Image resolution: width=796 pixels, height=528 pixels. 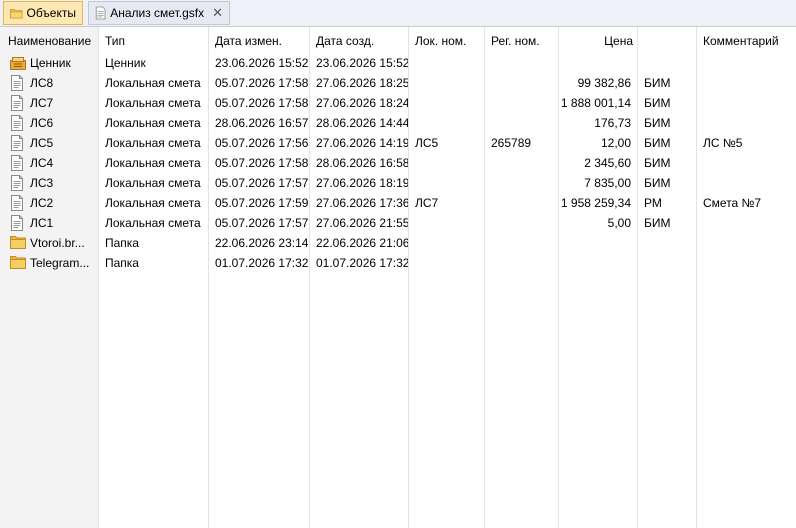 What do you see at coordinates (125, 63) in the screenshot?
I see `cell-type: Ценник` at bounding box center [125, 63].